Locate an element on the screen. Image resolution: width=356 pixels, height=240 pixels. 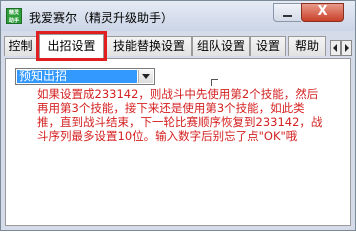
app-icon-text-top: 精灵 is located at coordinates (13, 13).